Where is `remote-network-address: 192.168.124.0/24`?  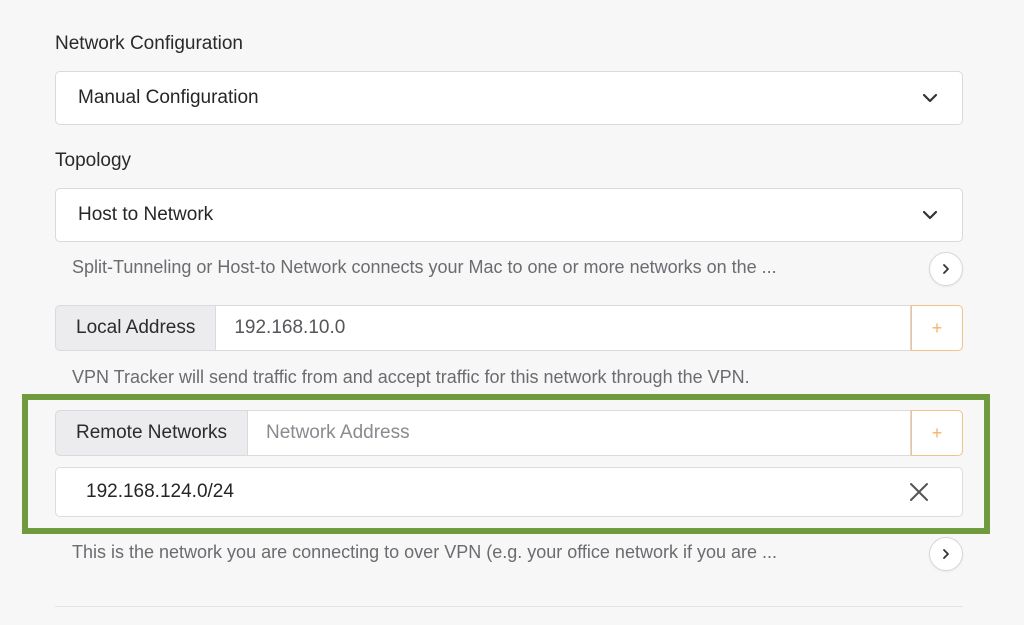 remote-network-address: 192.168.124.0/24 is located at coordinates (160, 491).